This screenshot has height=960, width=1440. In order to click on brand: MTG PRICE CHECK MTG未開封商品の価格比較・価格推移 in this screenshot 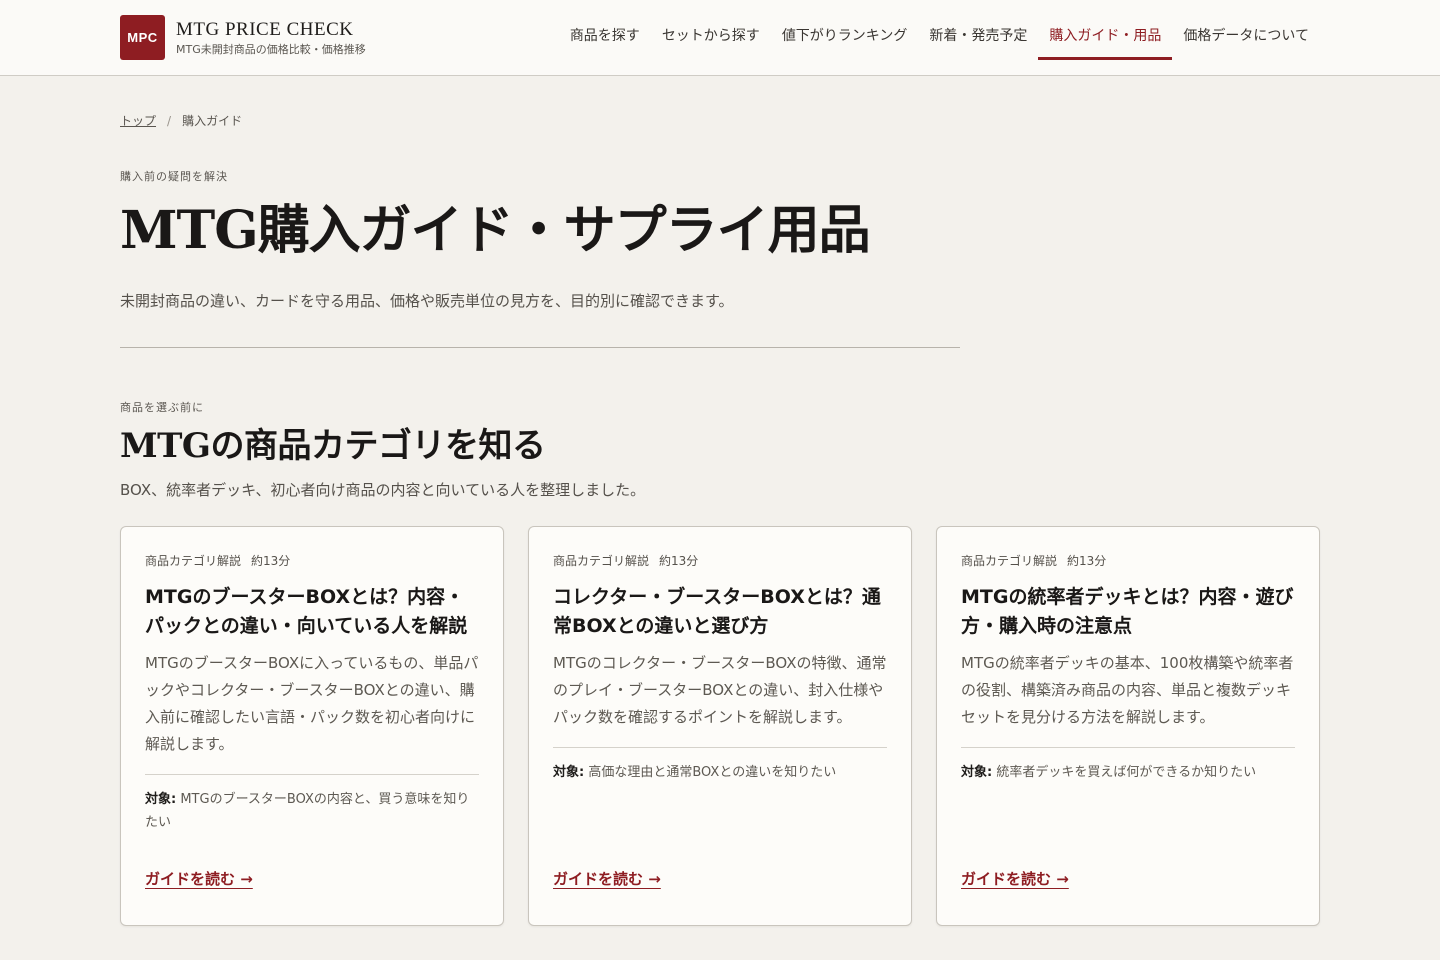, I will do `click(271, 38)`.